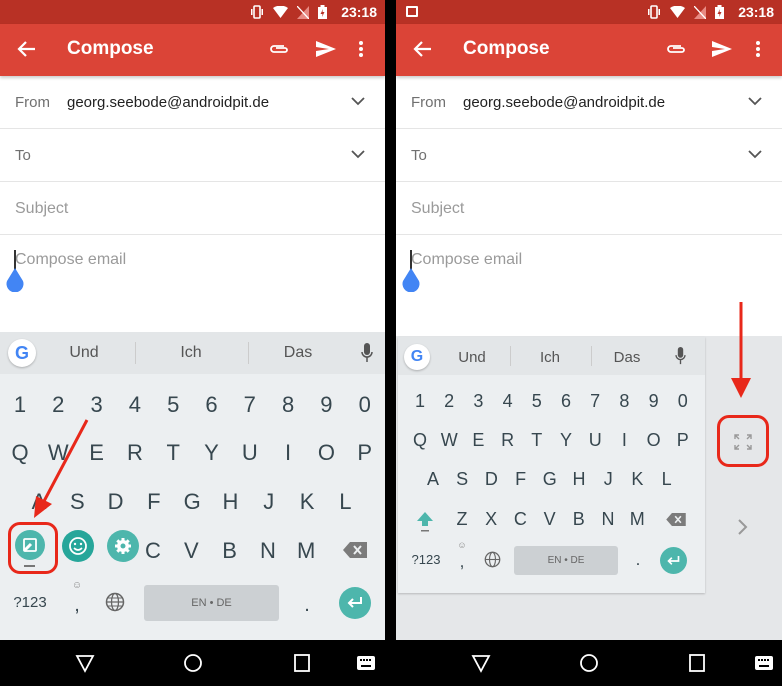 The height and width of the screenshot is (686, 782). What do you see at coordinates (566, 560) in the screenshot?
I see `space-bar: EN • DE` at bounding box center [566, 560].